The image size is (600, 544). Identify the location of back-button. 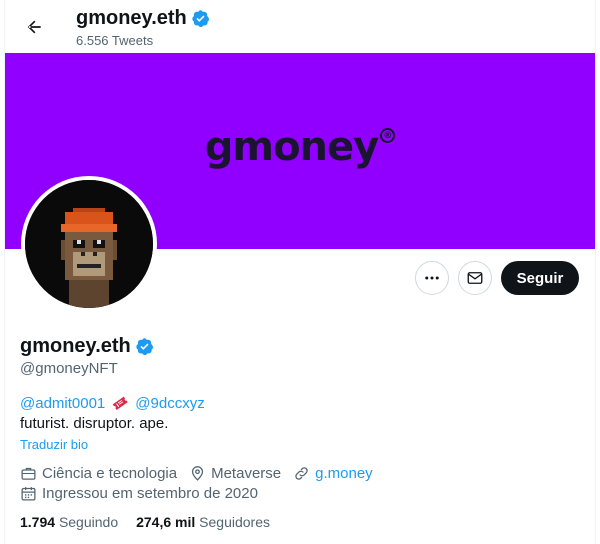
(34, 27).